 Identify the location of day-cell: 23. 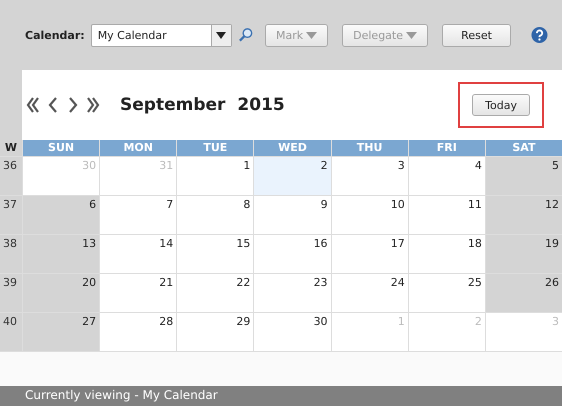
(292, 293).